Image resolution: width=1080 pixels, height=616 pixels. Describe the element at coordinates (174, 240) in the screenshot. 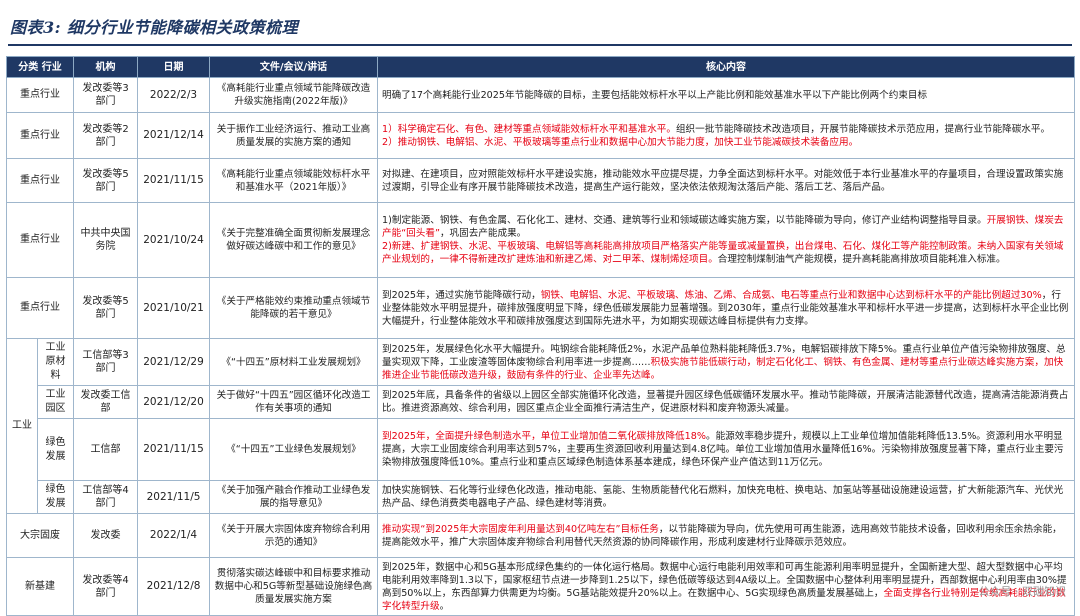

I see `date-cell: 2021/10/24` at that location.